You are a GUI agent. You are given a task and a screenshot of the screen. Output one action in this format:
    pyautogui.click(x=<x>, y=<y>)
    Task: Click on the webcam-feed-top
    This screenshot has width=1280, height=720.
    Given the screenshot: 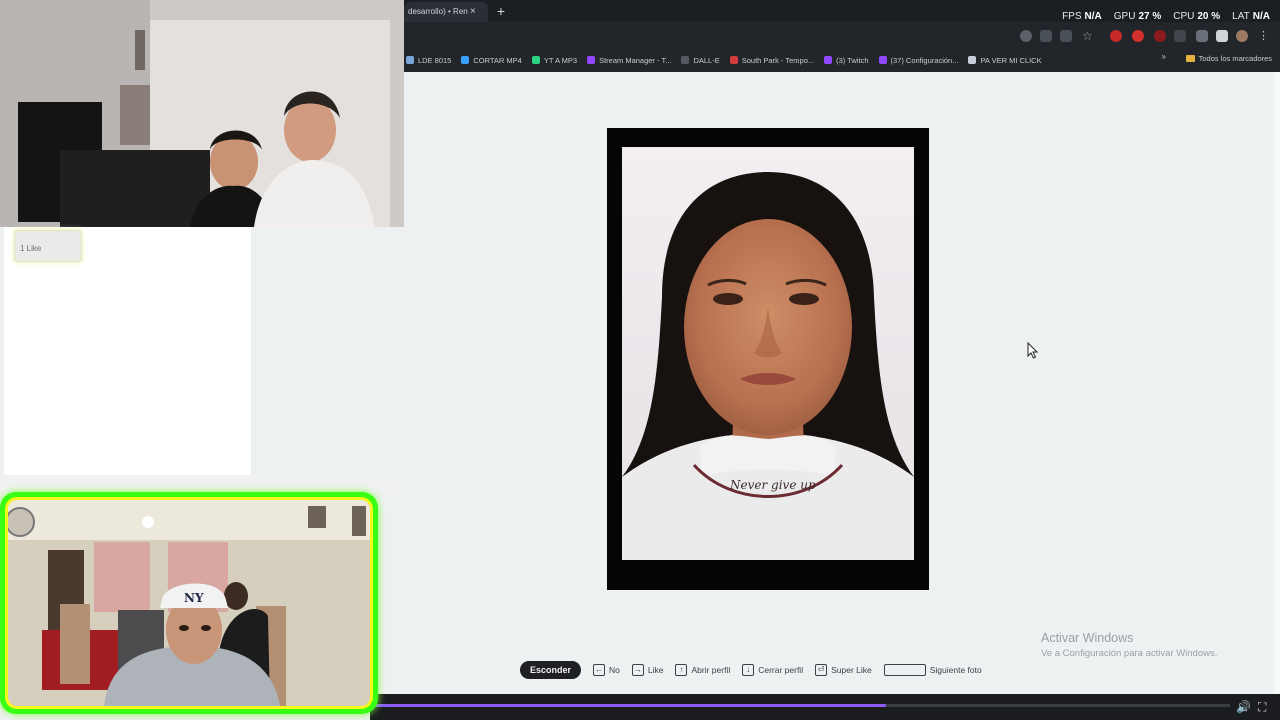 What is the action you would take?
    pyautogui.click(x=202, y=113)
    